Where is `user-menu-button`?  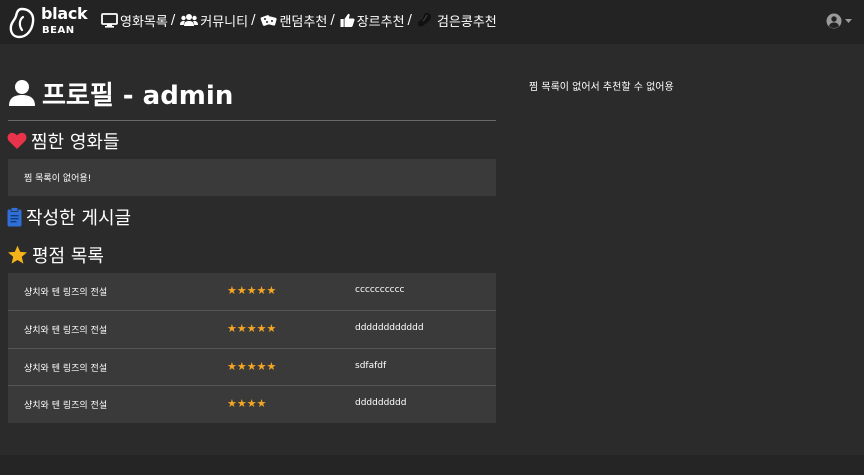
user-menu-button is located at coordinates (840, 21).